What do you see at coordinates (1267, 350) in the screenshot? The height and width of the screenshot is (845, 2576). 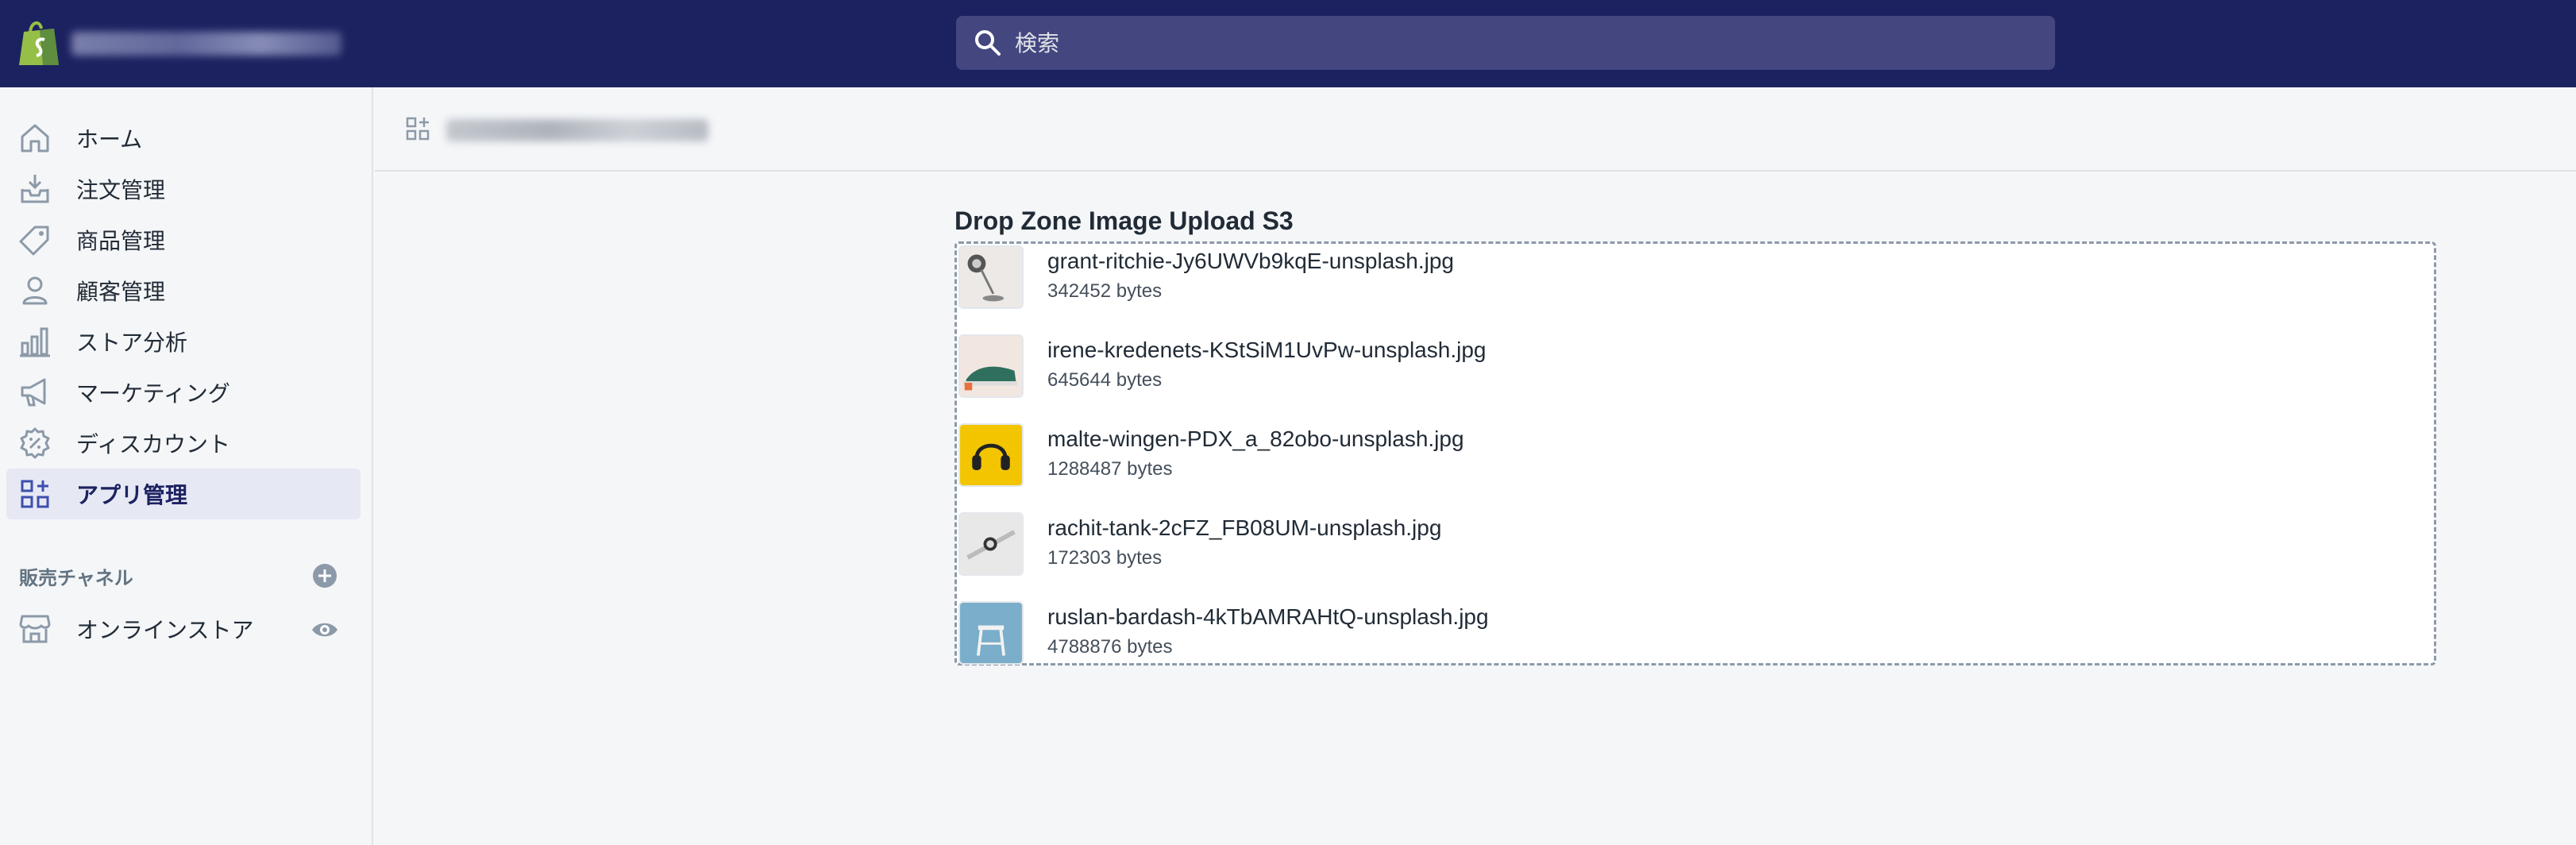 I see `file-name: irene-kredenets-KStSiM1UvPw-unsplash.jpg` at bounding box center [1267, 350].